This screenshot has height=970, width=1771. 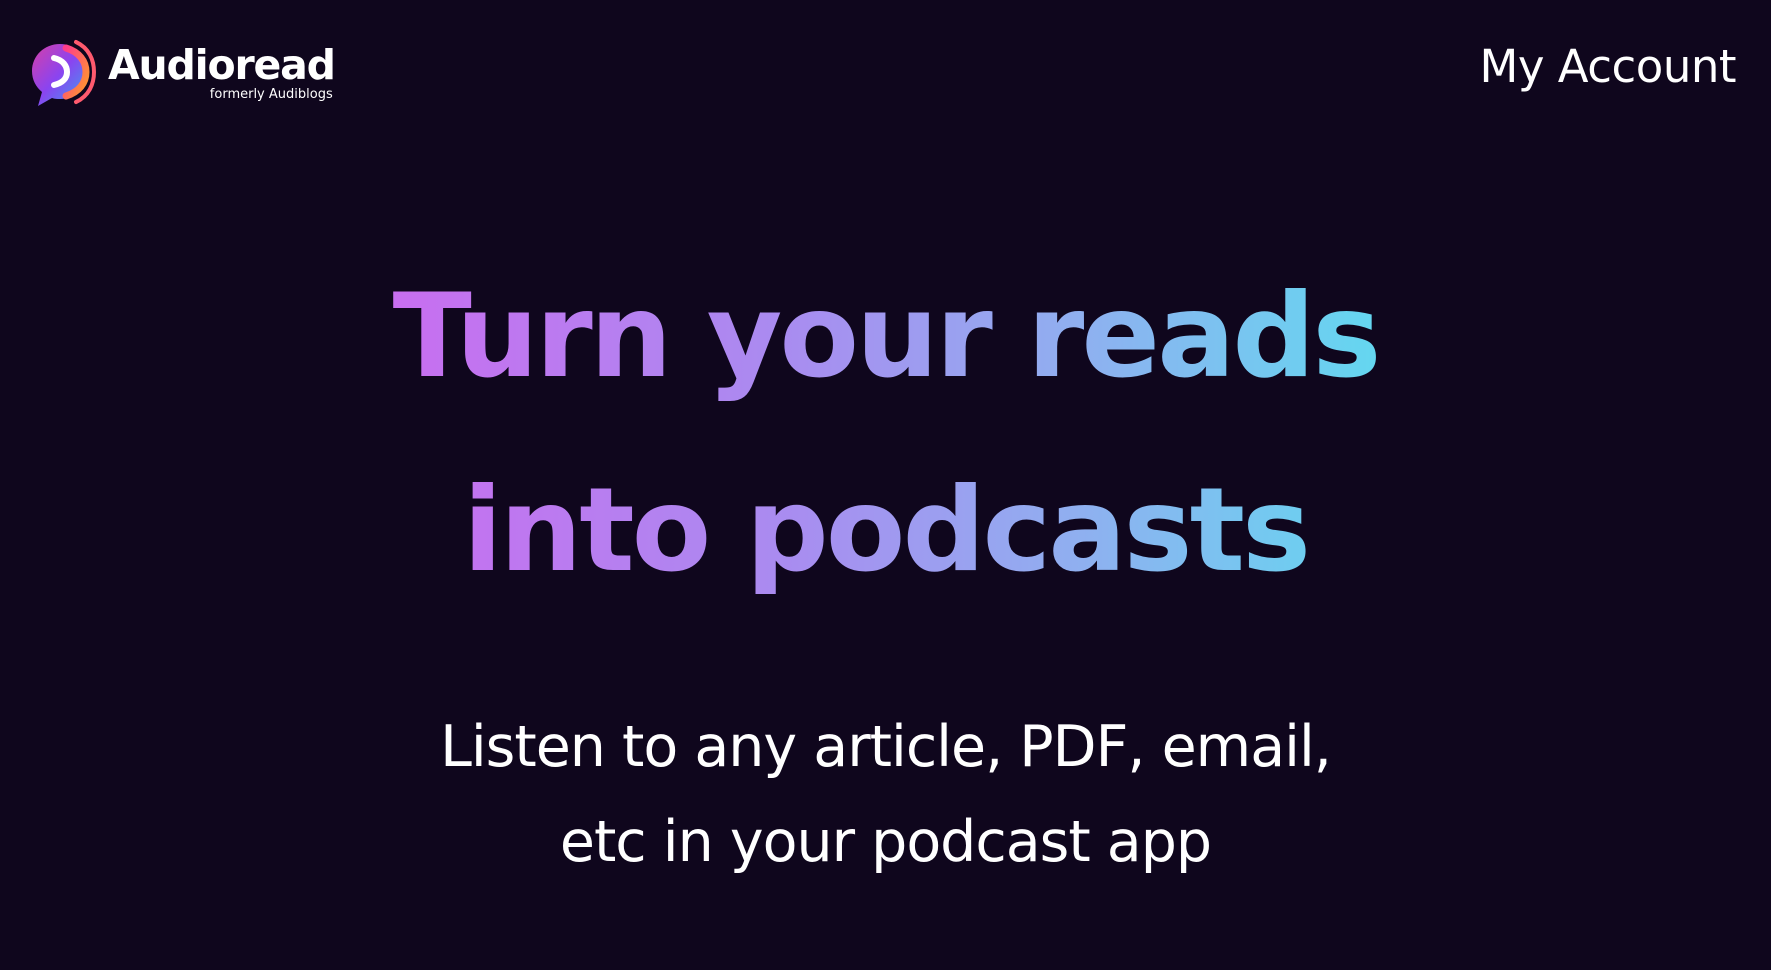 What do you see at coordinates (886, 531) in the screenshot?
I see `hero-headline-line-2: into podcasts` at bounding box center [886, 531].